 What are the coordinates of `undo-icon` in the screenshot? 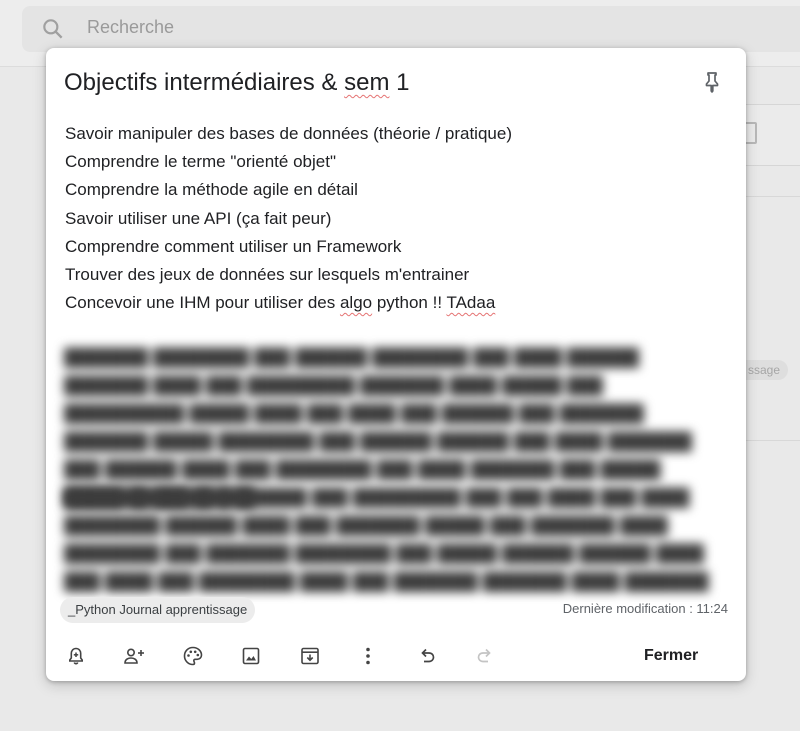 It's located at (427, 656).